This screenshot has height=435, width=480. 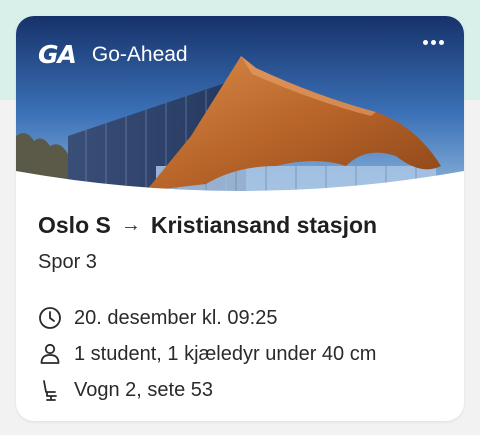 What do you see at coordinates (264, 225) in the screenshot?
I see `destination-station: Kristiansand stasjon` at bounding box center [264, 225].